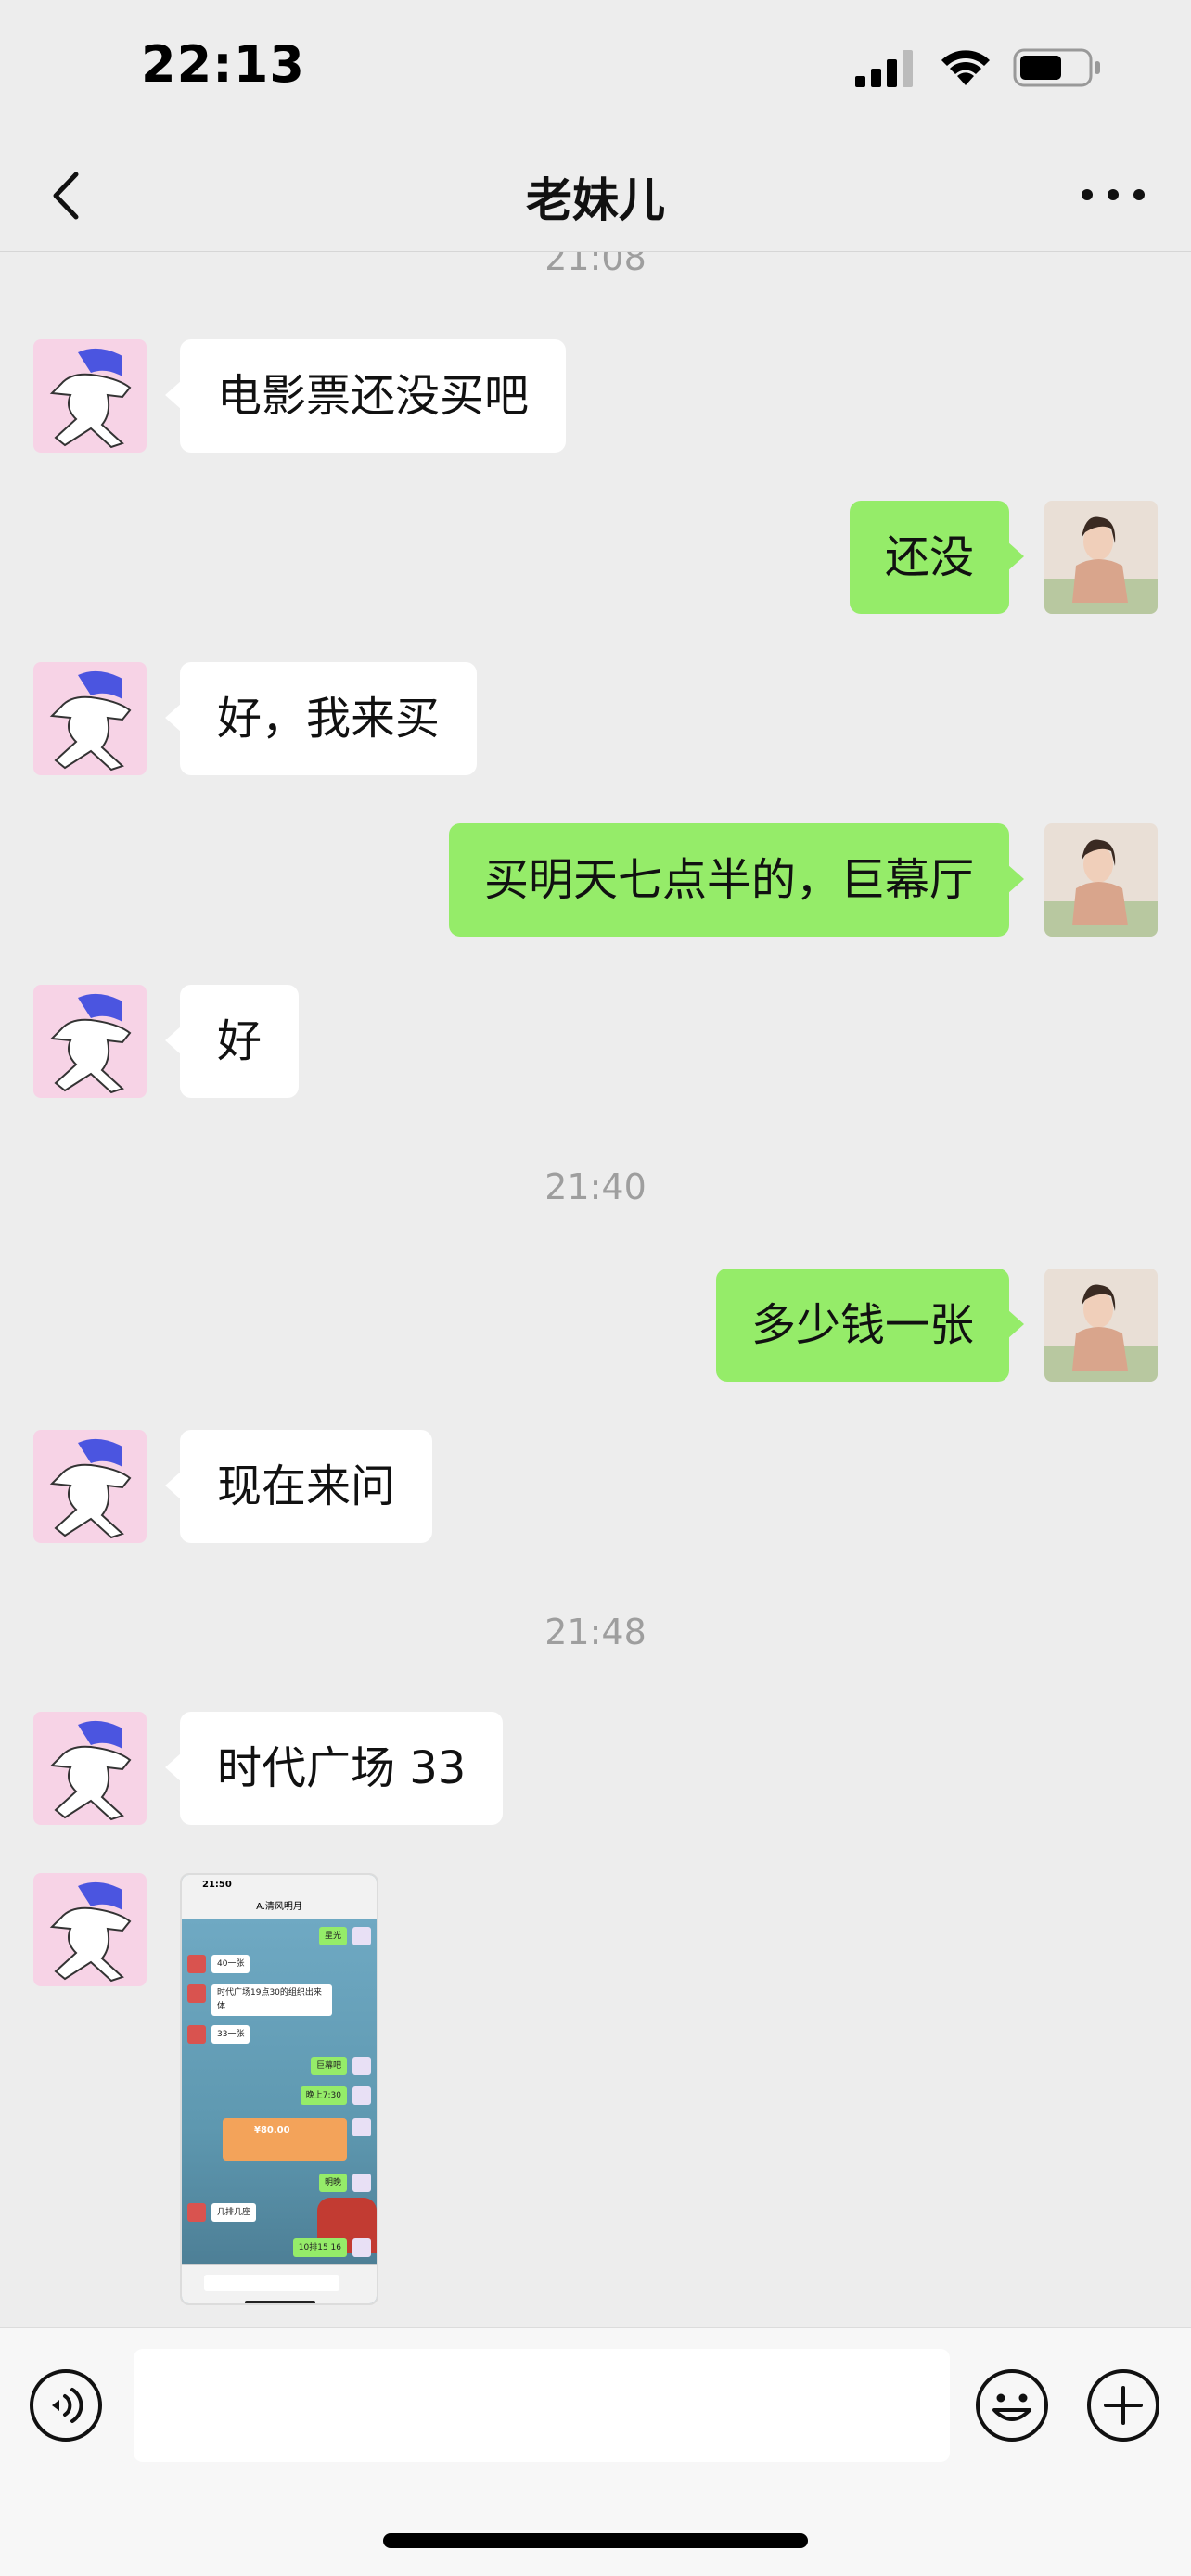 Image resolution: width=1191 pixels, height=2576 pixels. What do you see at coordinates (272, 2130) in the screenshot?
I see `thumbnail-transfer-amount: ¥80.00` at bounding box center [272, 2130].